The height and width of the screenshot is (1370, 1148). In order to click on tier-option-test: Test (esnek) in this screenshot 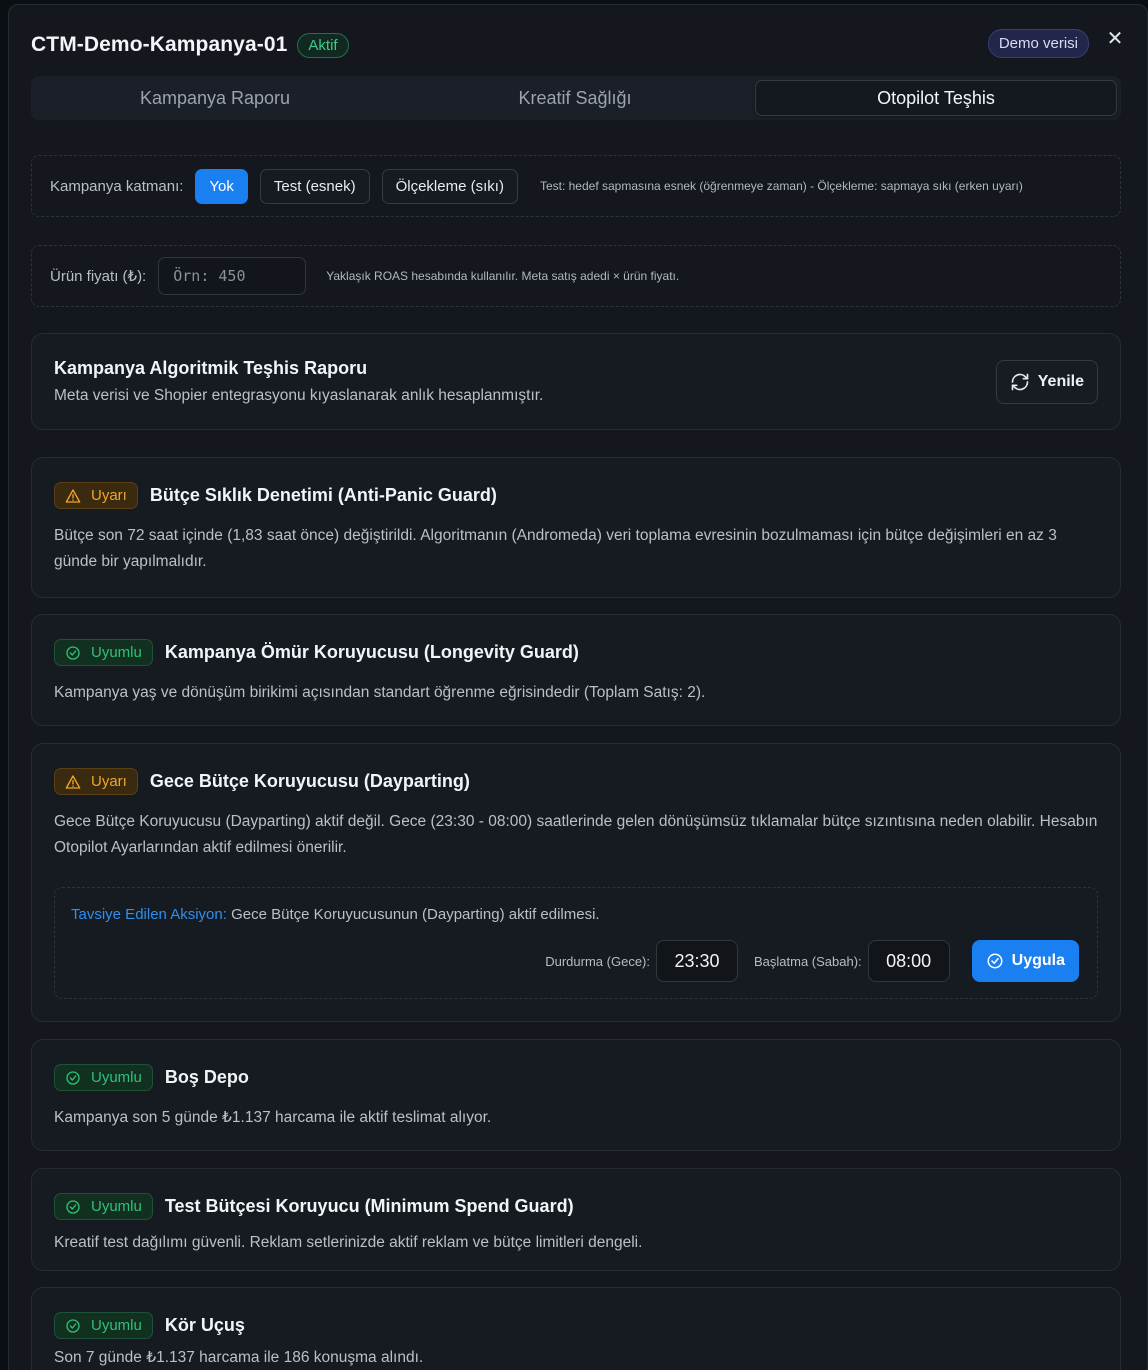, I will do `click(314, 186)`.